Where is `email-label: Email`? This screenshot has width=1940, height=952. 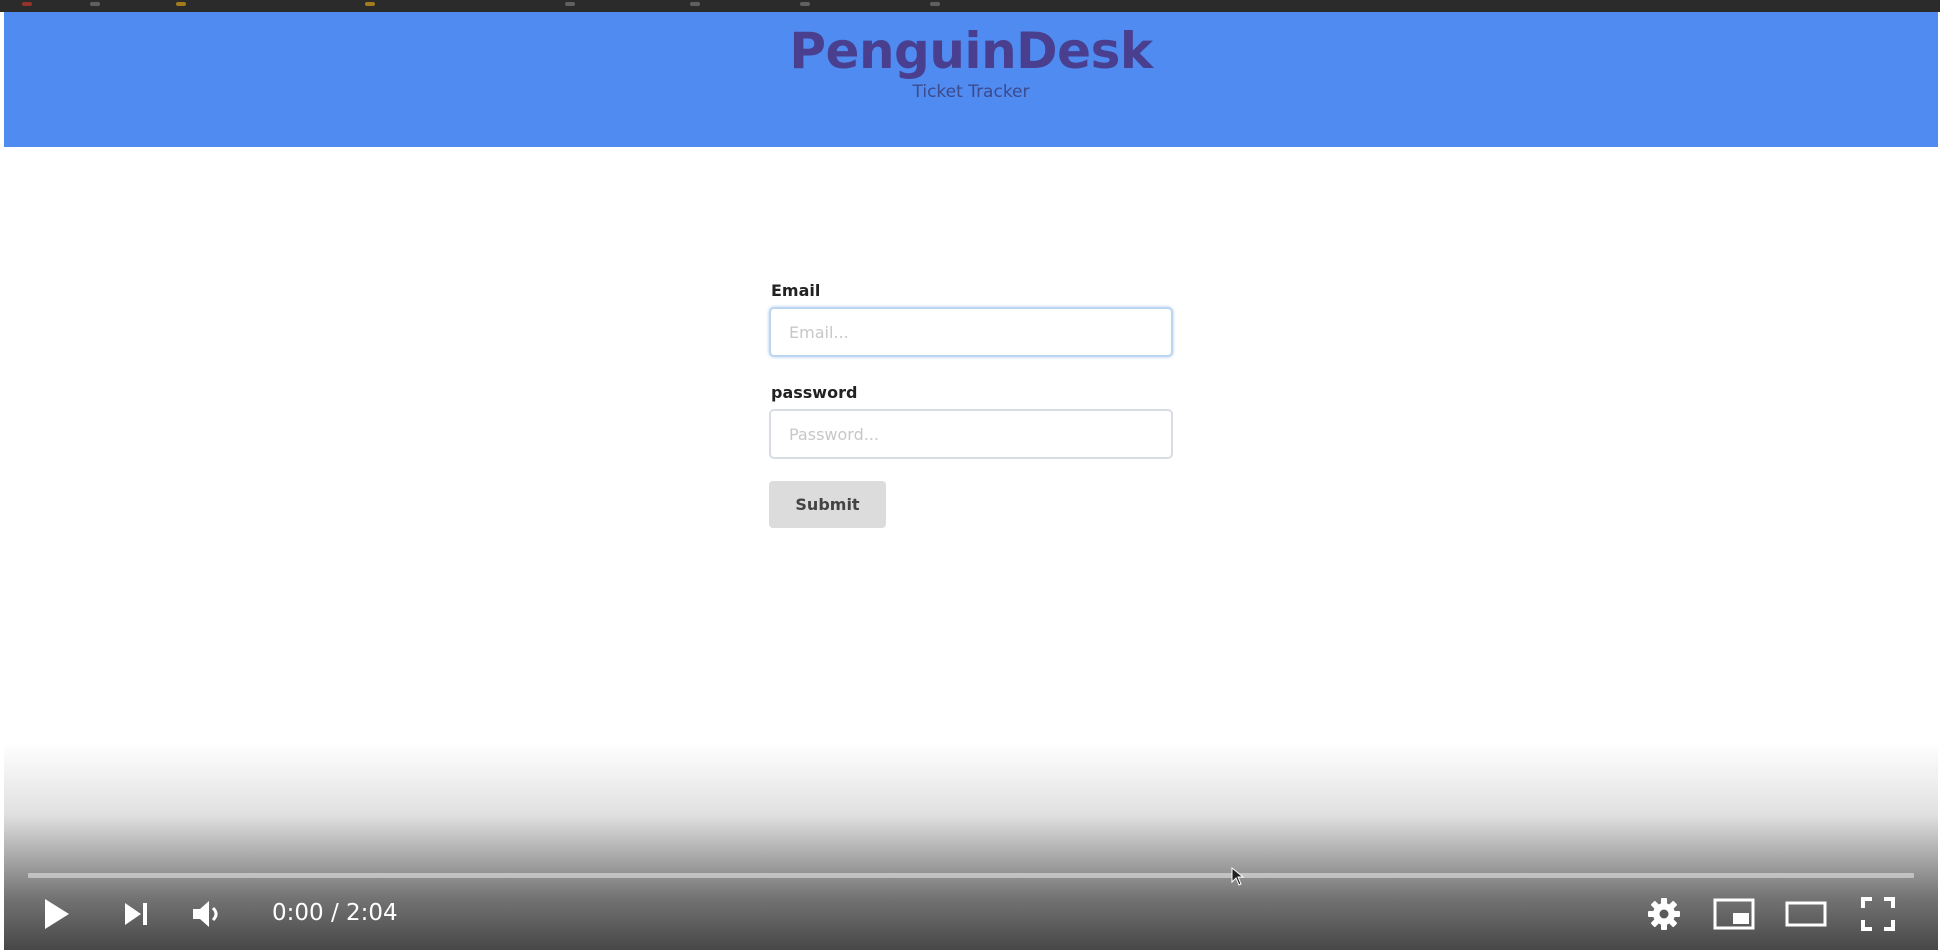
email-label: Email is located at coordinates (796, 290).